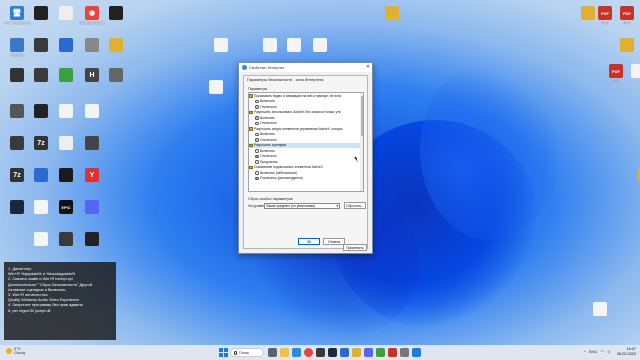  Describe the element at coordinates (608, 351) in the screenshot. I see `volume-icon: ◁` at that location.